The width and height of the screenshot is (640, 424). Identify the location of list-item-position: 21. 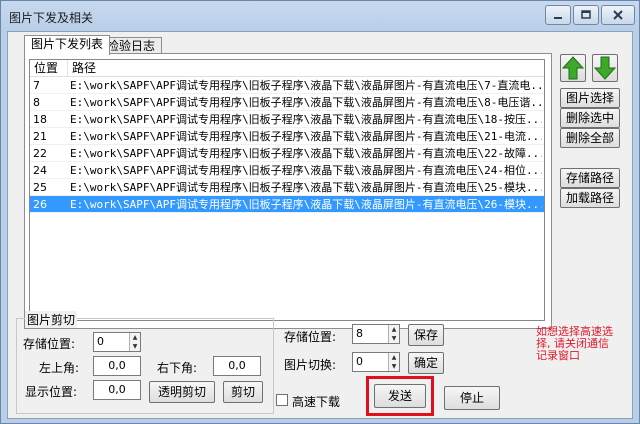
(40, 136).